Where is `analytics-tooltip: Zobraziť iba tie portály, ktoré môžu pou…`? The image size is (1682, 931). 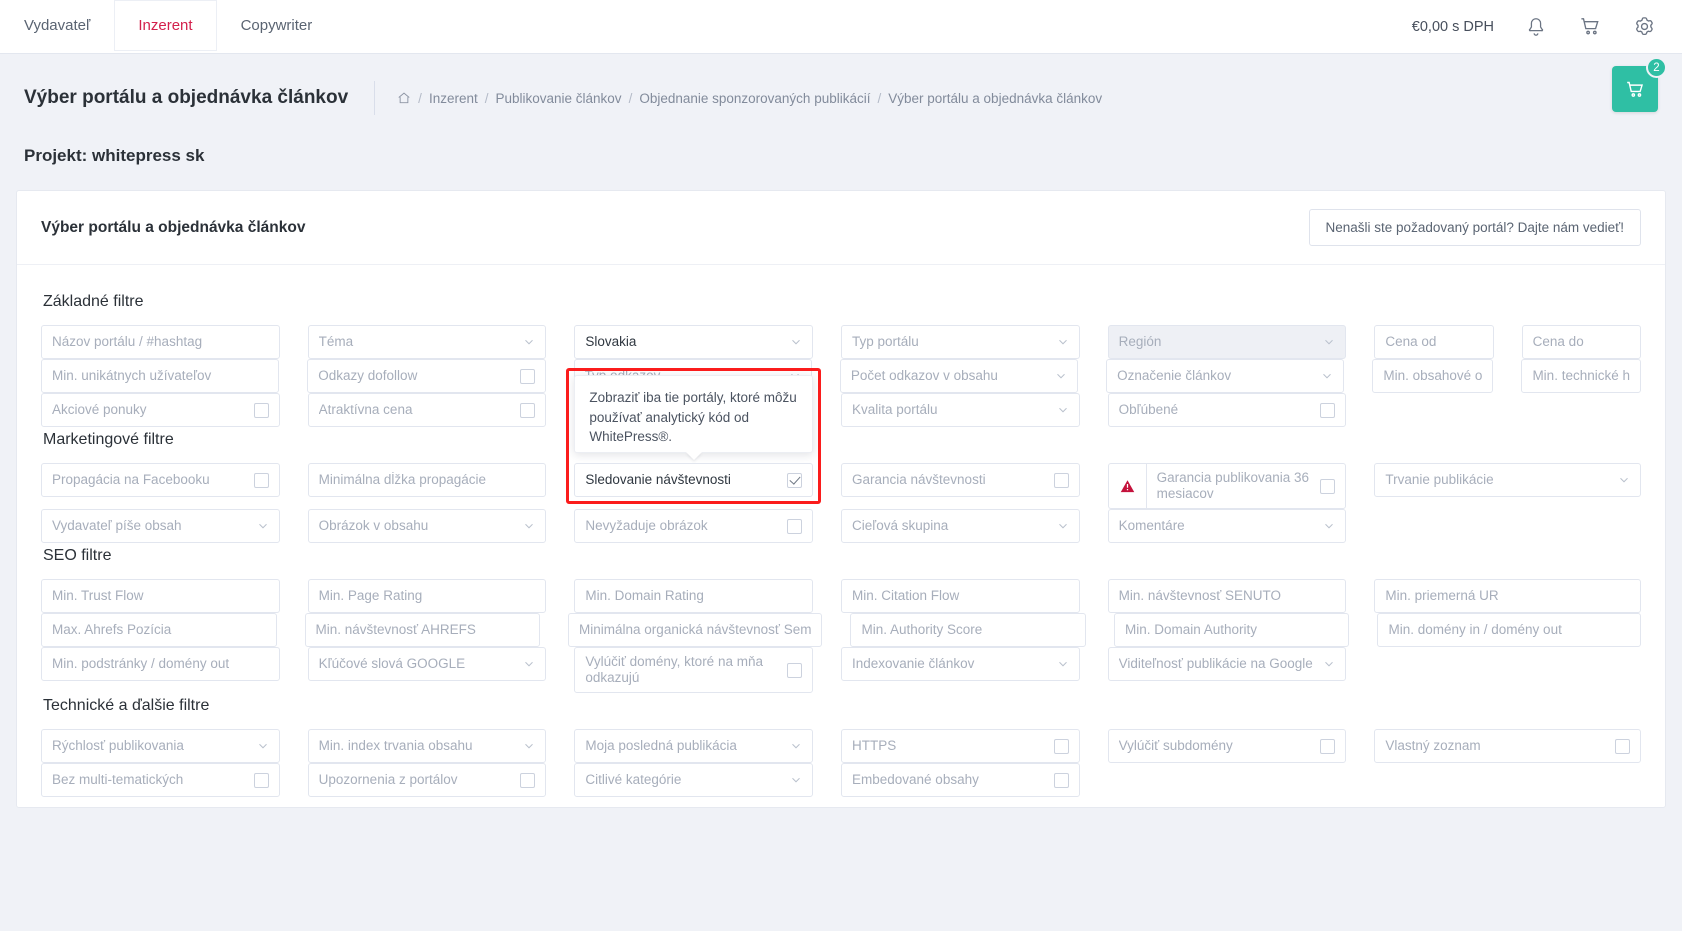 analytics-tooltip: Zobraziť iba tie portály, ktoré môžu pou… is located at coordinates (693, 414).